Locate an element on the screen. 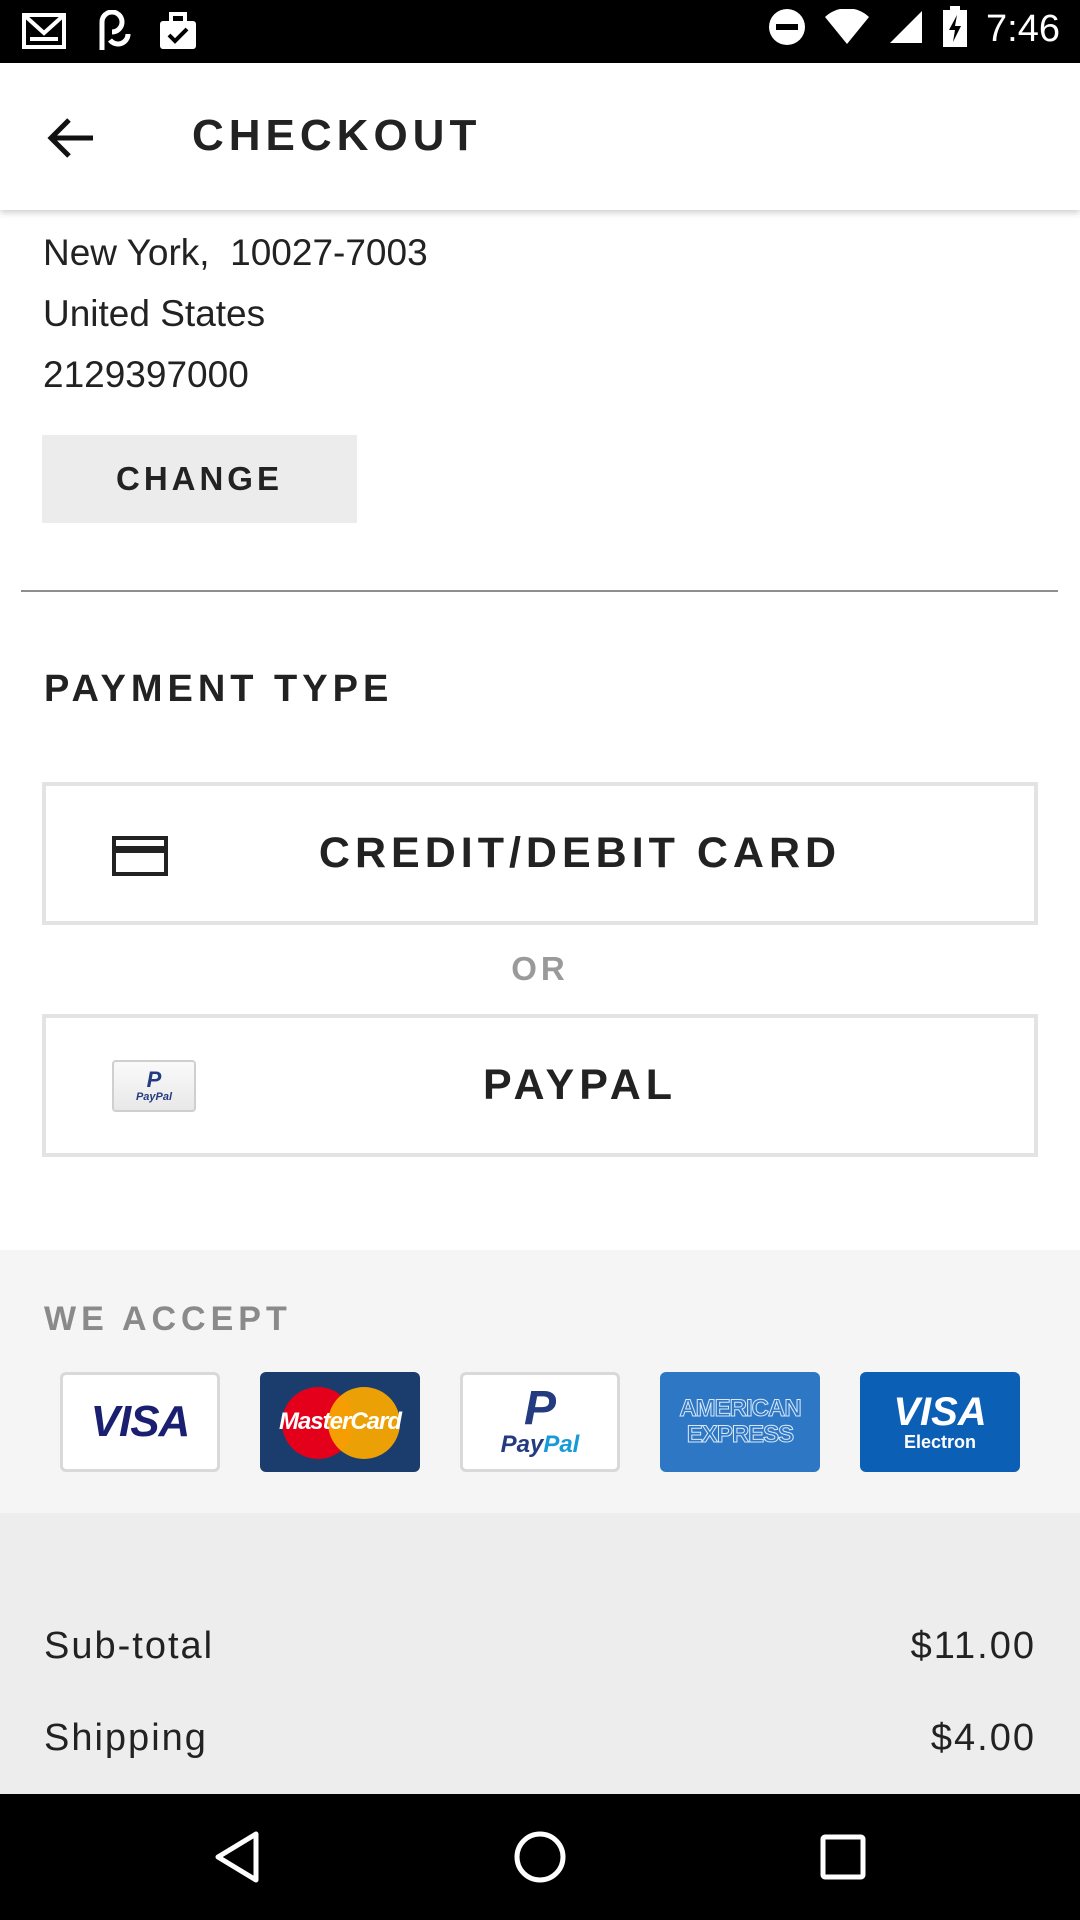  arrow-back-icon is located at coordinates (70, 138).